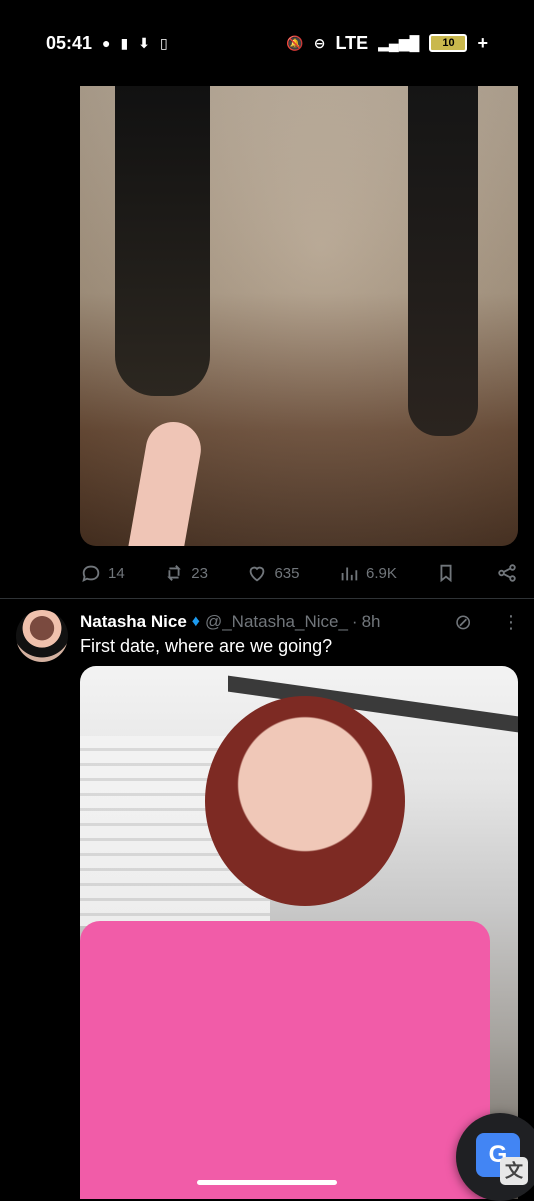 The width and height of the screenshot is (534, 1201). What do you see at coordinates (206, 646) in the screenshot?
I see `post-text: First date, where are we going?` at bounding box center [206, 646].